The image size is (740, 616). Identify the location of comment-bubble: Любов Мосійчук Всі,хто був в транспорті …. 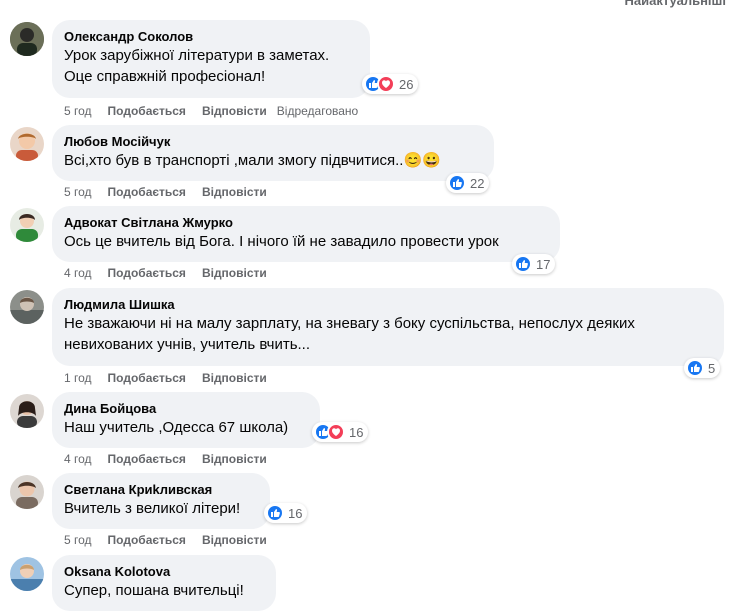
(273, 153).